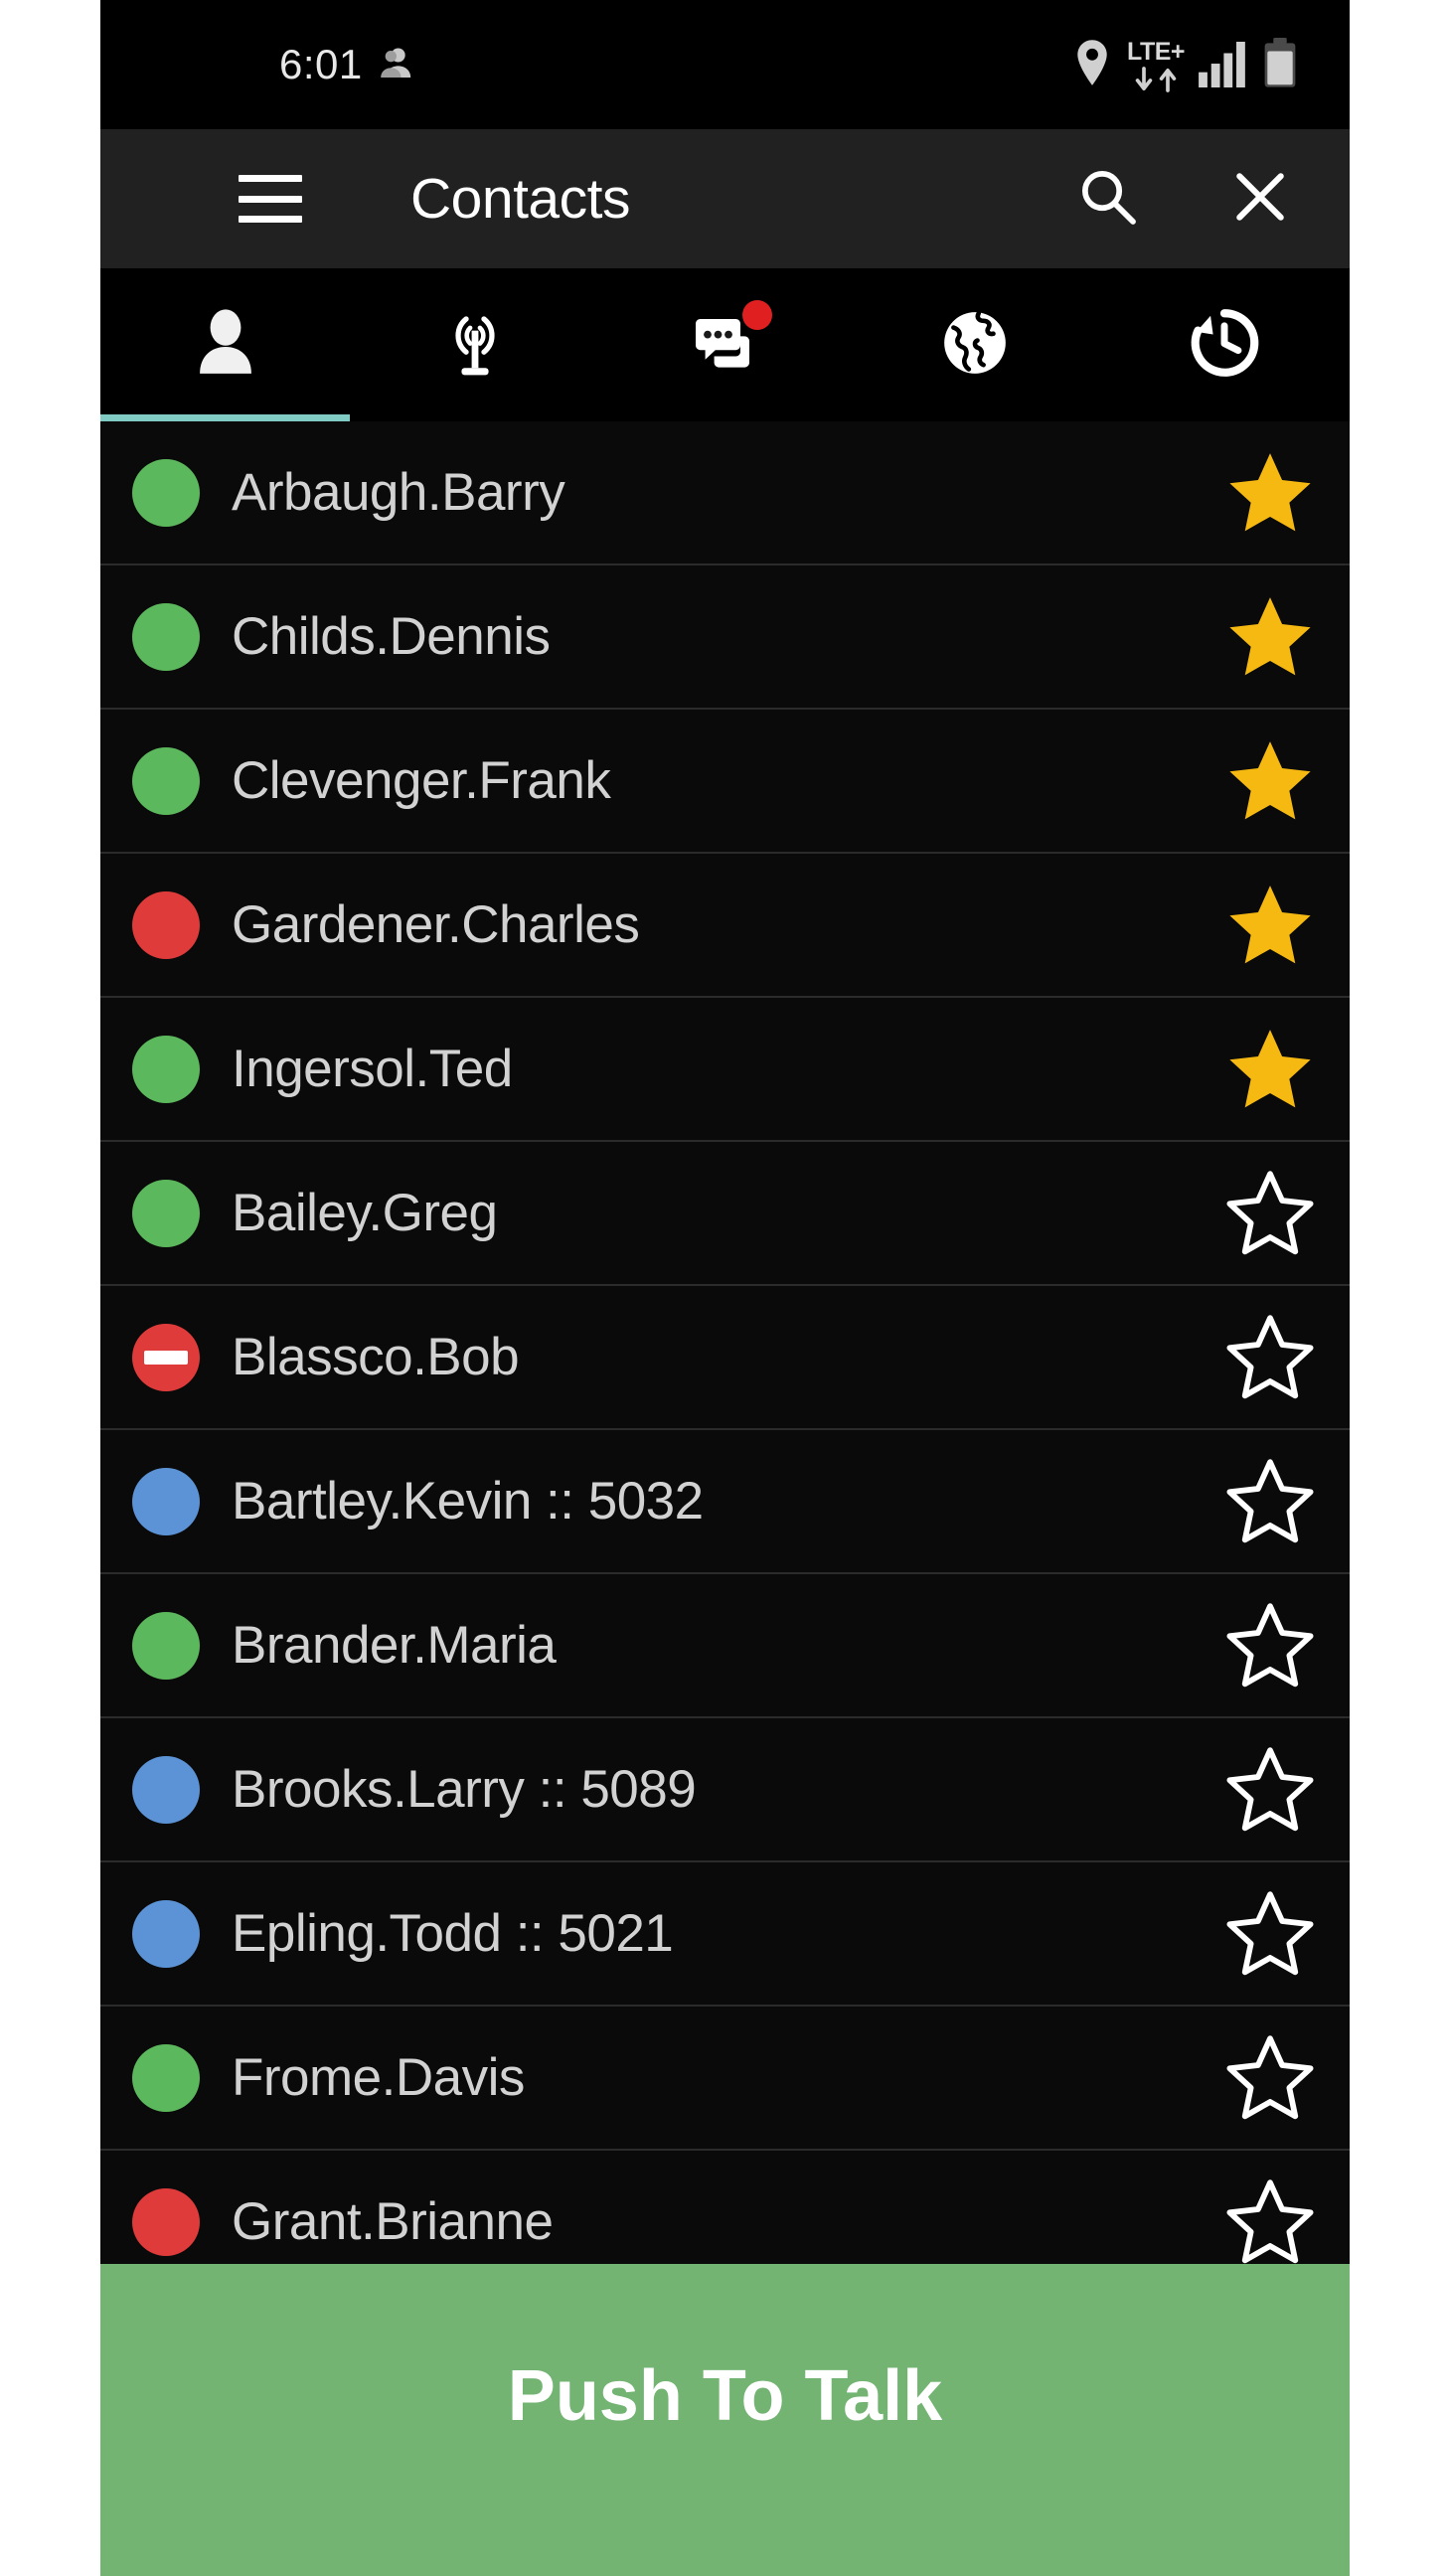 The image size is (1449, 2576). What do you see at coordinates (725, 782) in the screenshot?
I see `contact-row: Clevenger.Frank` at bounding box center [725, 782].